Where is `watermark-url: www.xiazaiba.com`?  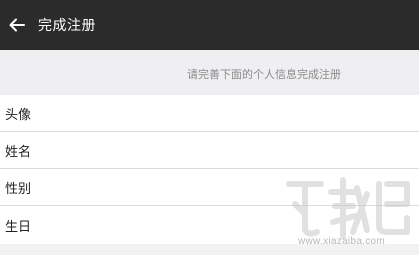
watermark-url: www.xiazaiba.com is located at coordinates (342, 241).